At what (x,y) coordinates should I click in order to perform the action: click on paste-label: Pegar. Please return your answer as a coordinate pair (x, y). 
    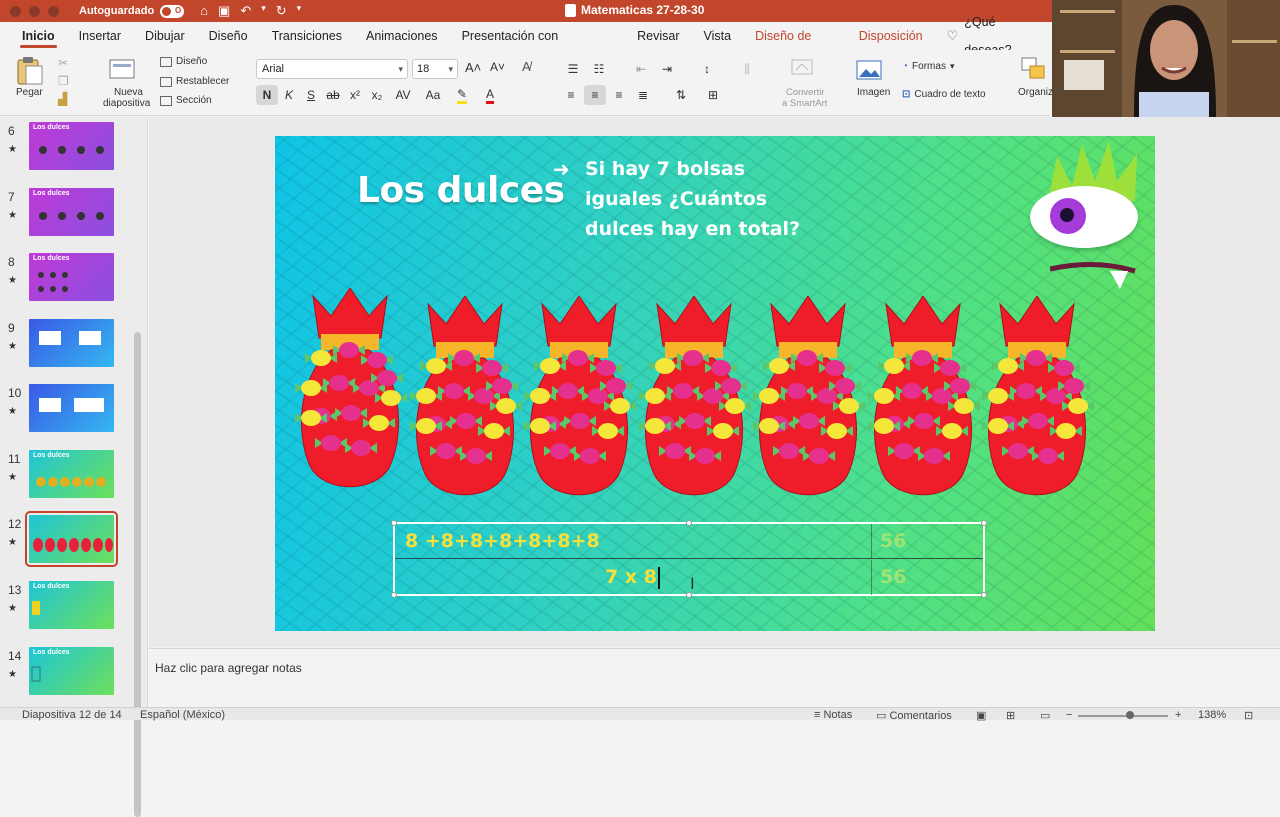
    Looking at the image, I should click on (29, 92).